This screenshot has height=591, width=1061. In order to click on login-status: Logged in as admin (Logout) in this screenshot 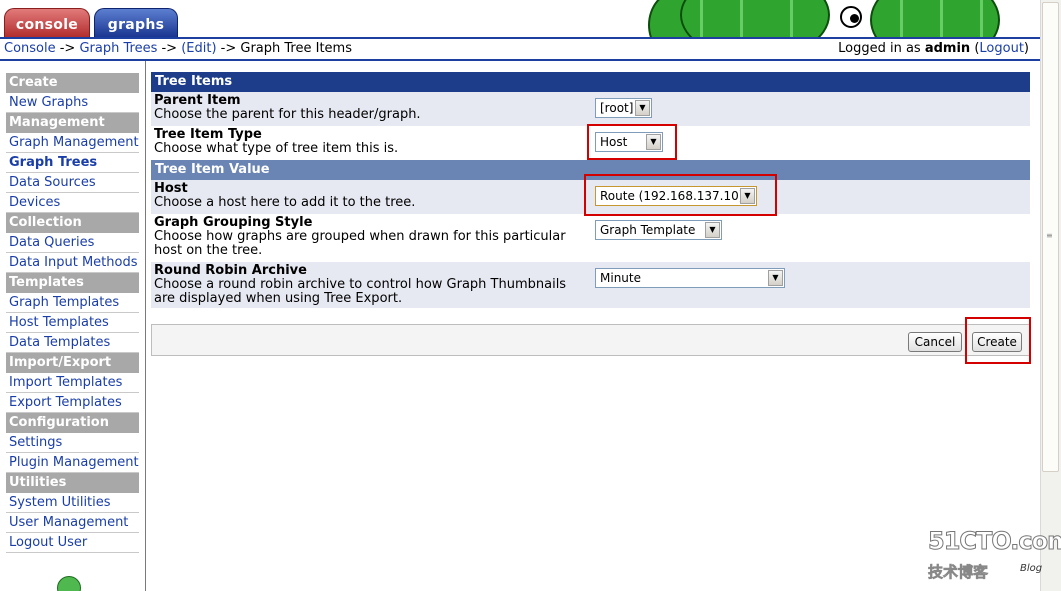, I will do `click(933, 48)`.